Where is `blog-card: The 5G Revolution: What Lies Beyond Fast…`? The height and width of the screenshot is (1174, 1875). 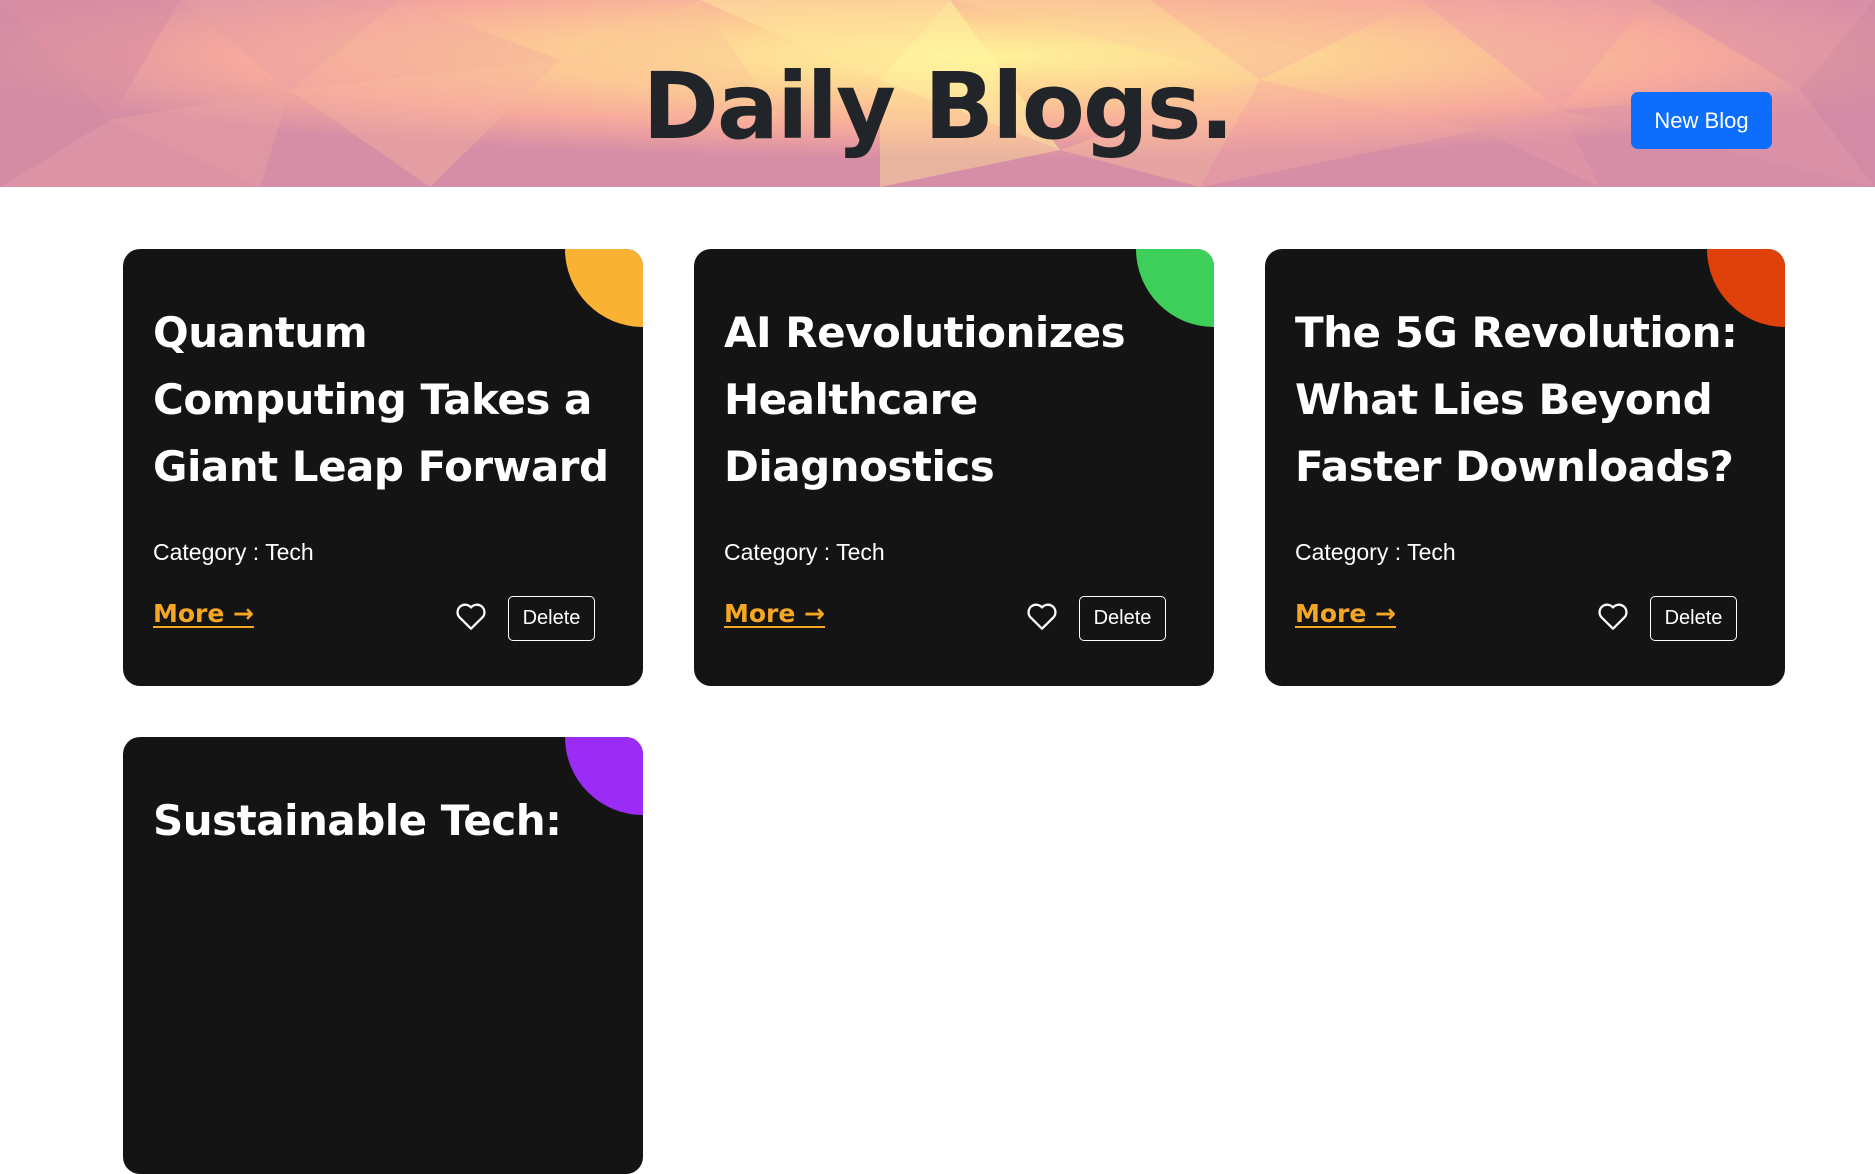 blog-card: The 5G Revolution: What Lies Beyond Fast… is located at coordinates (1525, 467).